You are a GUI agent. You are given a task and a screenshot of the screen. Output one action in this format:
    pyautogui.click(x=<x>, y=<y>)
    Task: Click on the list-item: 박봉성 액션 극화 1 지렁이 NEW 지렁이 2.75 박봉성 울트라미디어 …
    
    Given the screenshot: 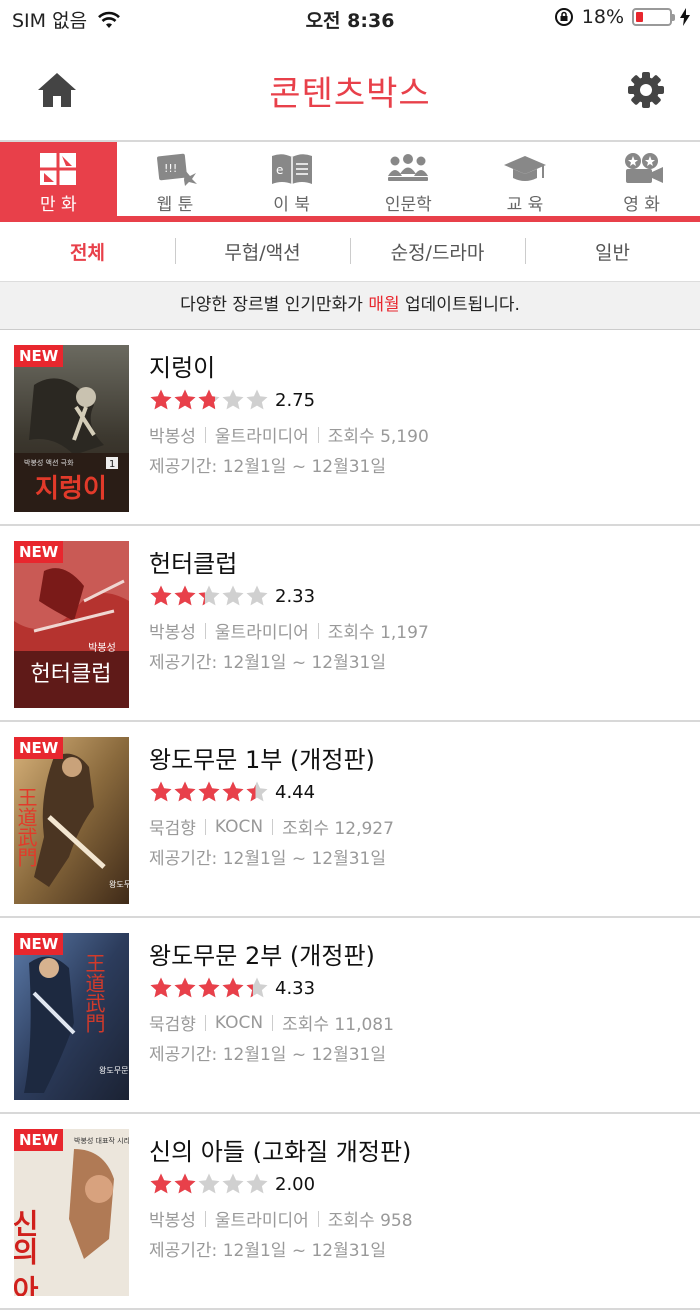 What is the action you would take?
    pyautogui.click(x=350, y=428)
    